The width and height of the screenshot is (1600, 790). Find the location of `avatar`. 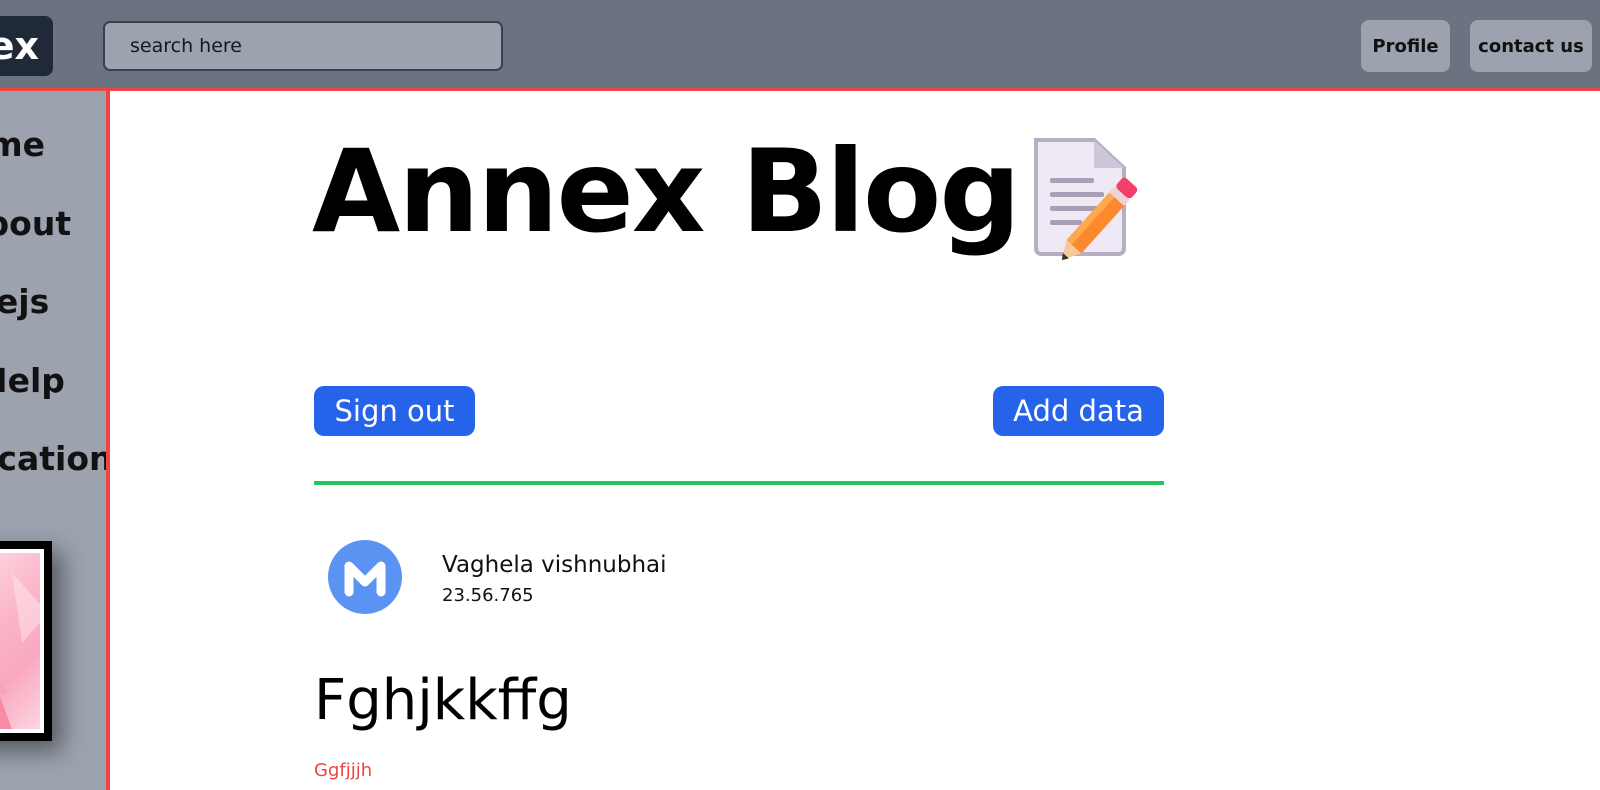

avatar is located at coordinates (365, 577).